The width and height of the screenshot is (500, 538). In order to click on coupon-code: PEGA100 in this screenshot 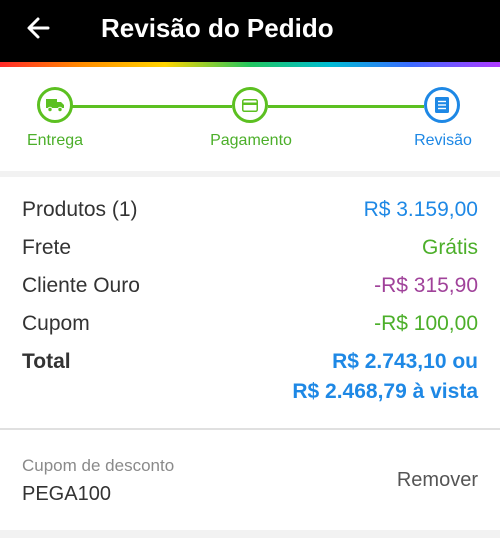, I will do `click(66, 494)`.